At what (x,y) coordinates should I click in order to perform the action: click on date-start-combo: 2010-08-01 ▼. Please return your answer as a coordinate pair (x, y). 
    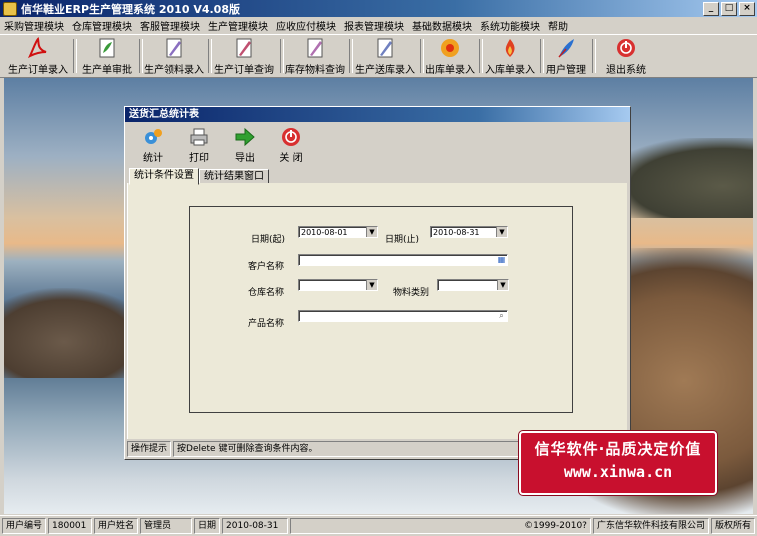
    Looking at the image, I should click on (338, 232).